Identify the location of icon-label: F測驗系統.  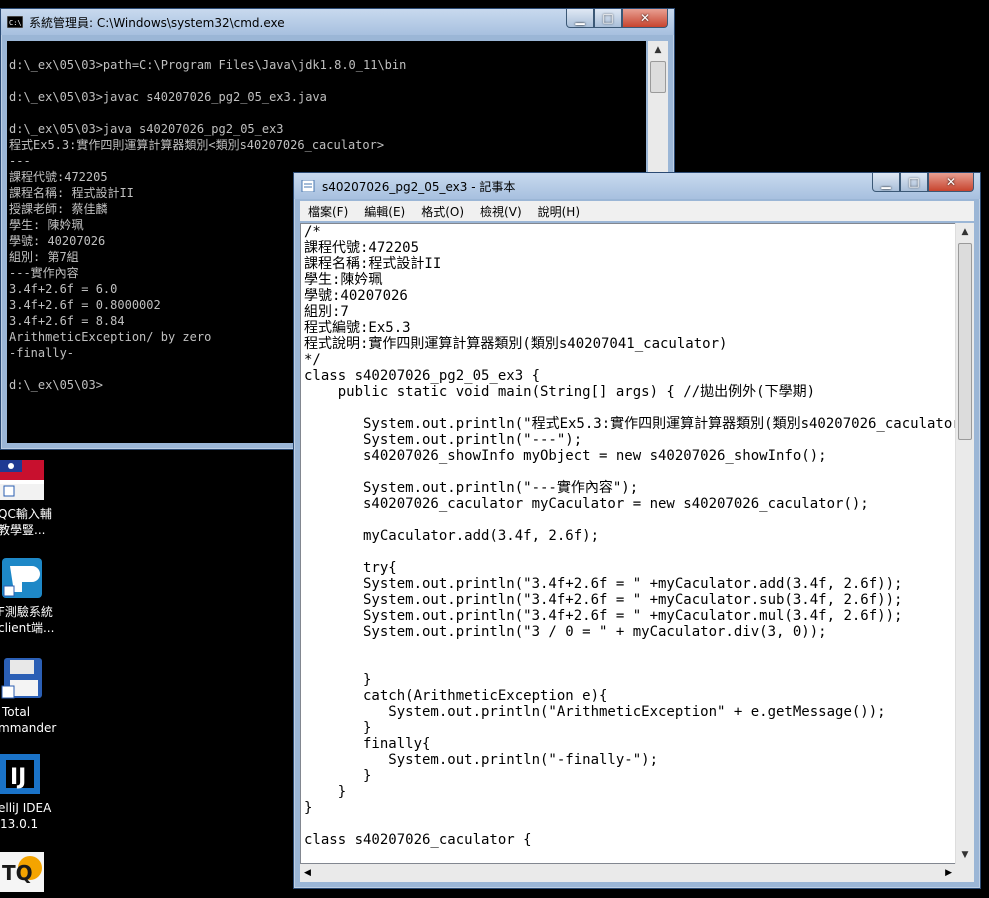
(26, 612).